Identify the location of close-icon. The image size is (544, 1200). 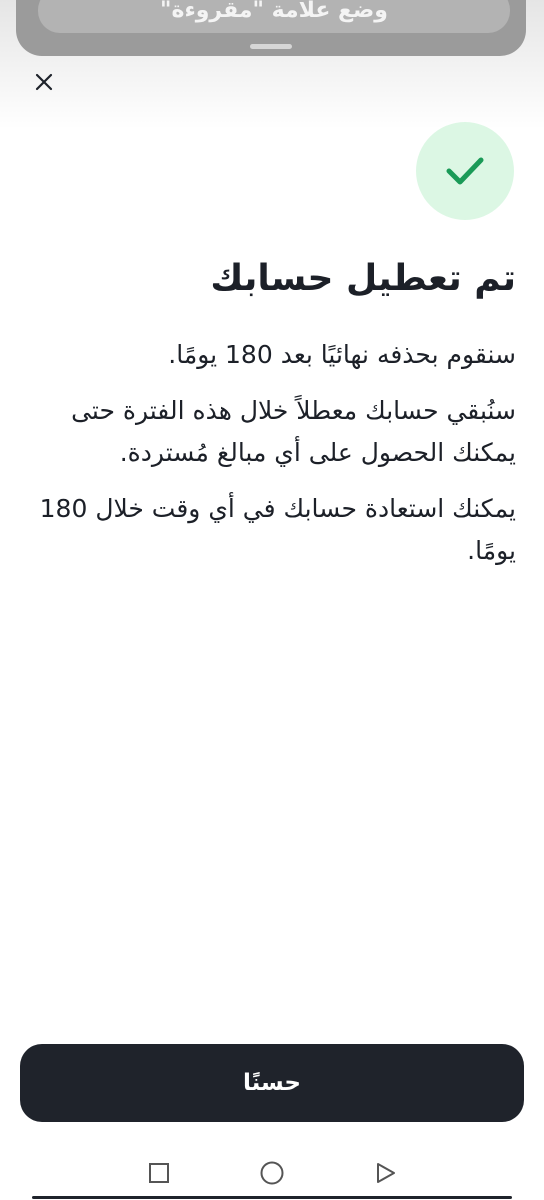
(44, 82).